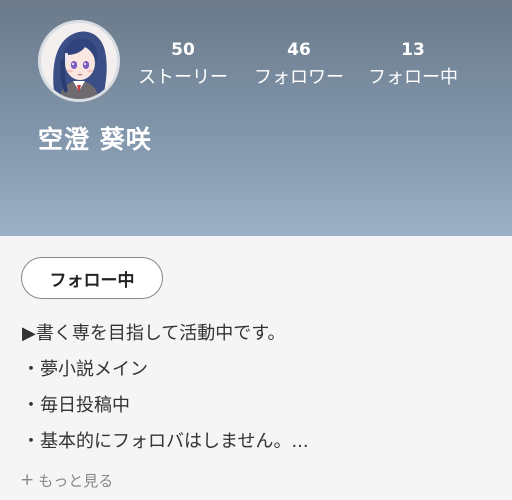  Describe the element at coordinates (413, 77) in the screenshot. I see `stat-following-label: フォロー中` at that location.